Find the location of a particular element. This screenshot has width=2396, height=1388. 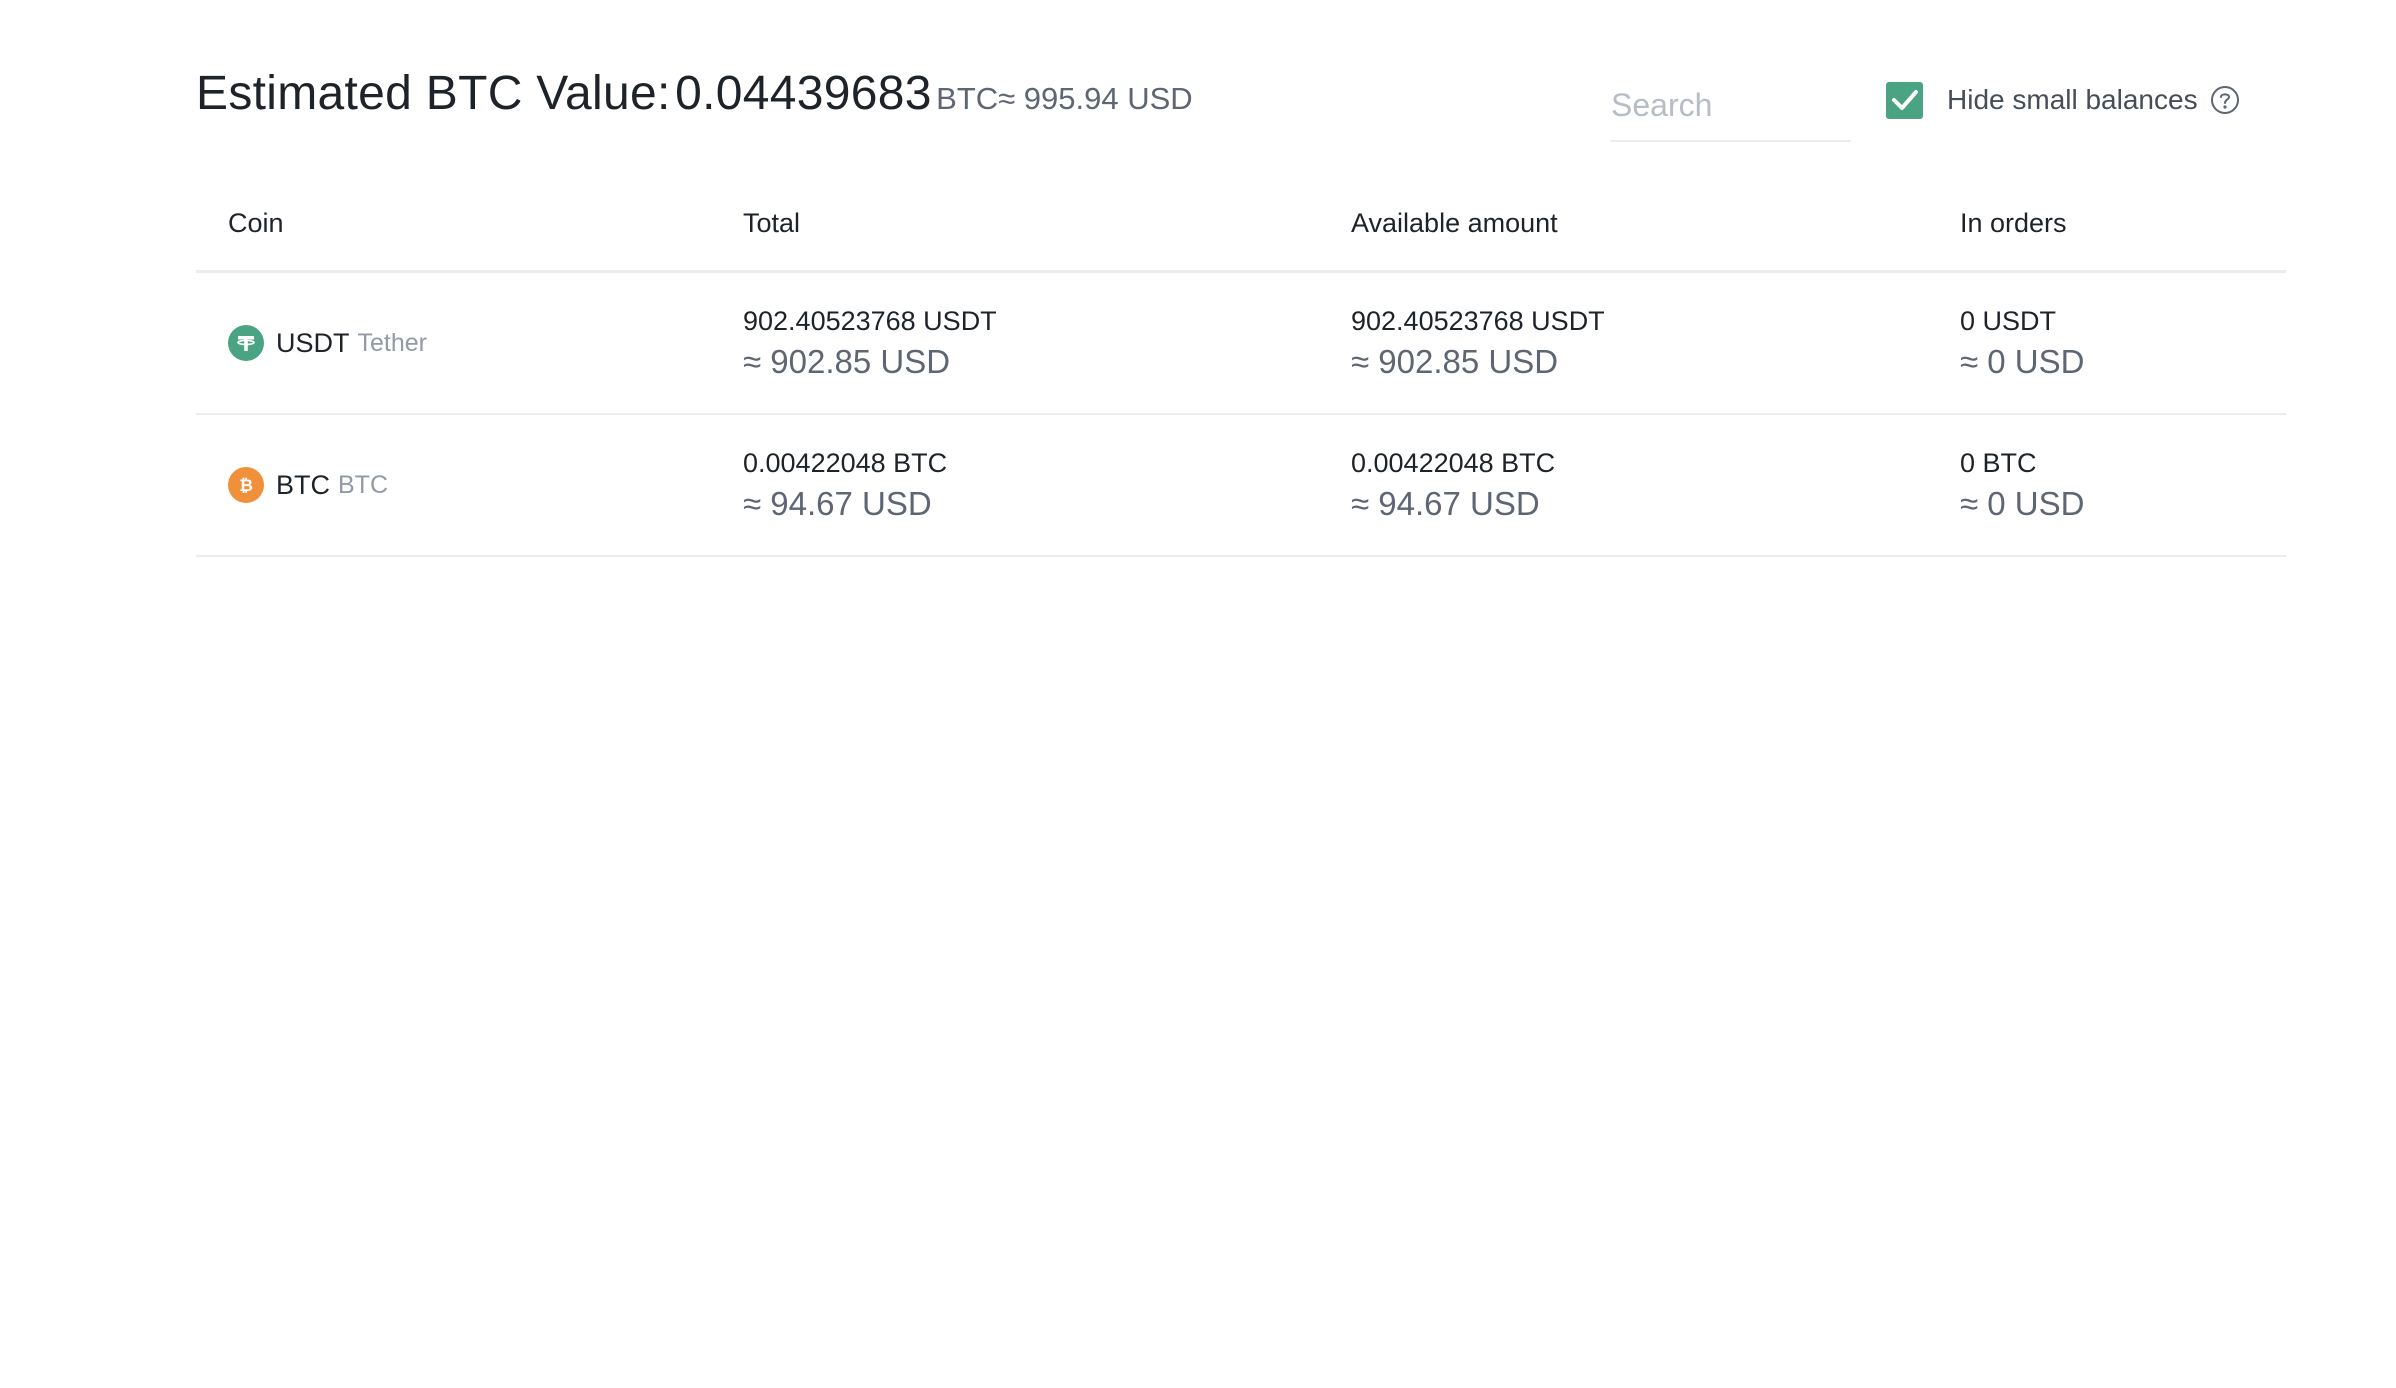

estimate-value: 0.04439683 is located at coordinates (803, 93).